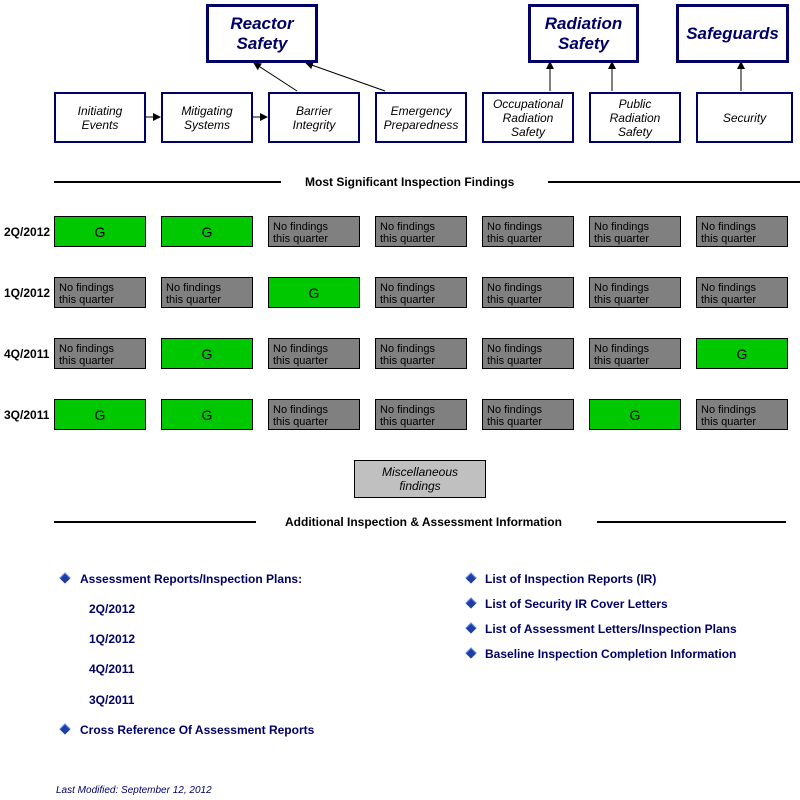 This screenshot has height=800, width=800. I want to click on category-safeguards: Safeguards, so click(732, 33).